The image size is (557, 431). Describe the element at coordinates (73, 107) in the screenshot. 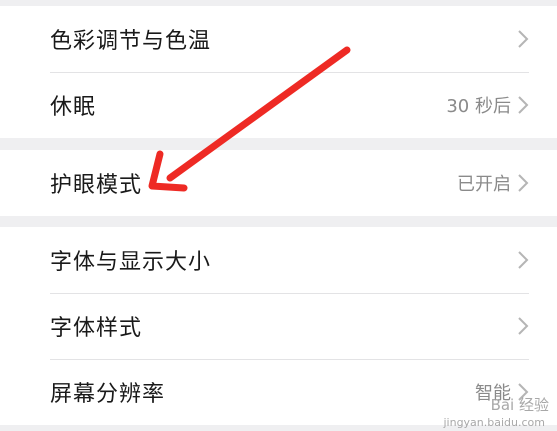

I see `setting-label: 休眠` at that location.